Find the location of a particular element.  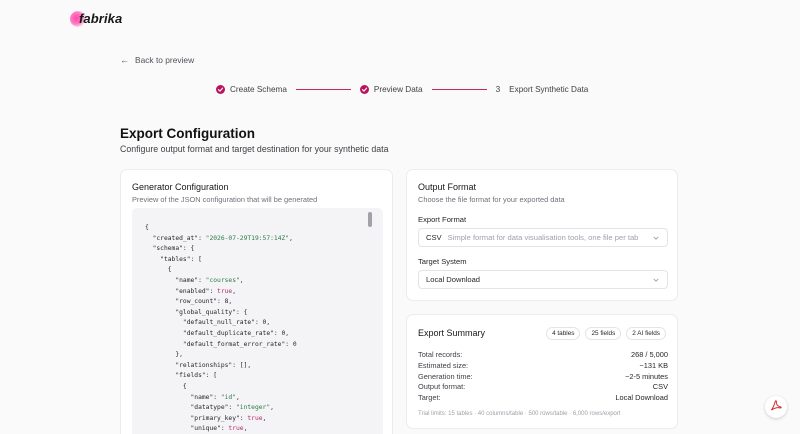

stat-label: Generation time: is located at coordinates (445, 376).